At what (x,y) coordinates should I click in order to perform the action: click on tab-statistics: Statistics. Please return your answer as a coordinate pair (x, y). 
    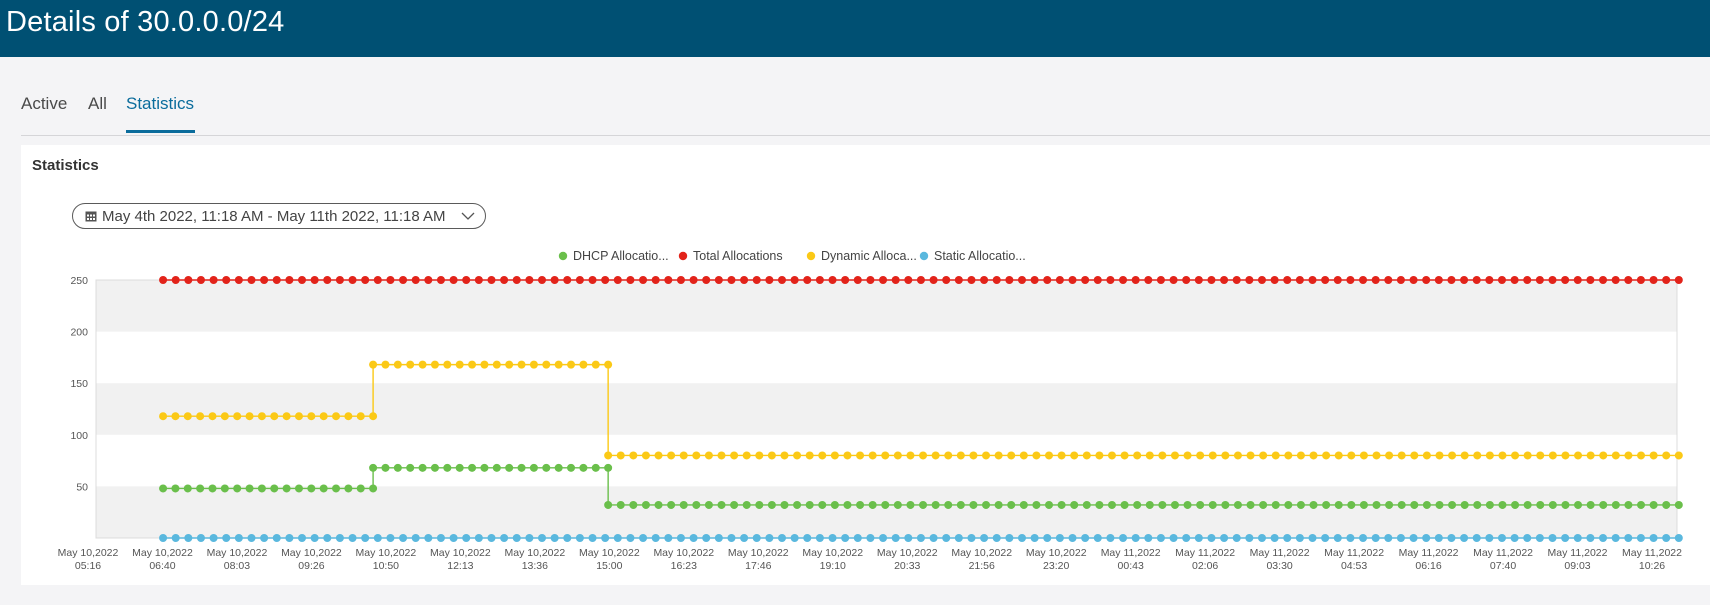
    Looking at the image, I should click on (160, 104).